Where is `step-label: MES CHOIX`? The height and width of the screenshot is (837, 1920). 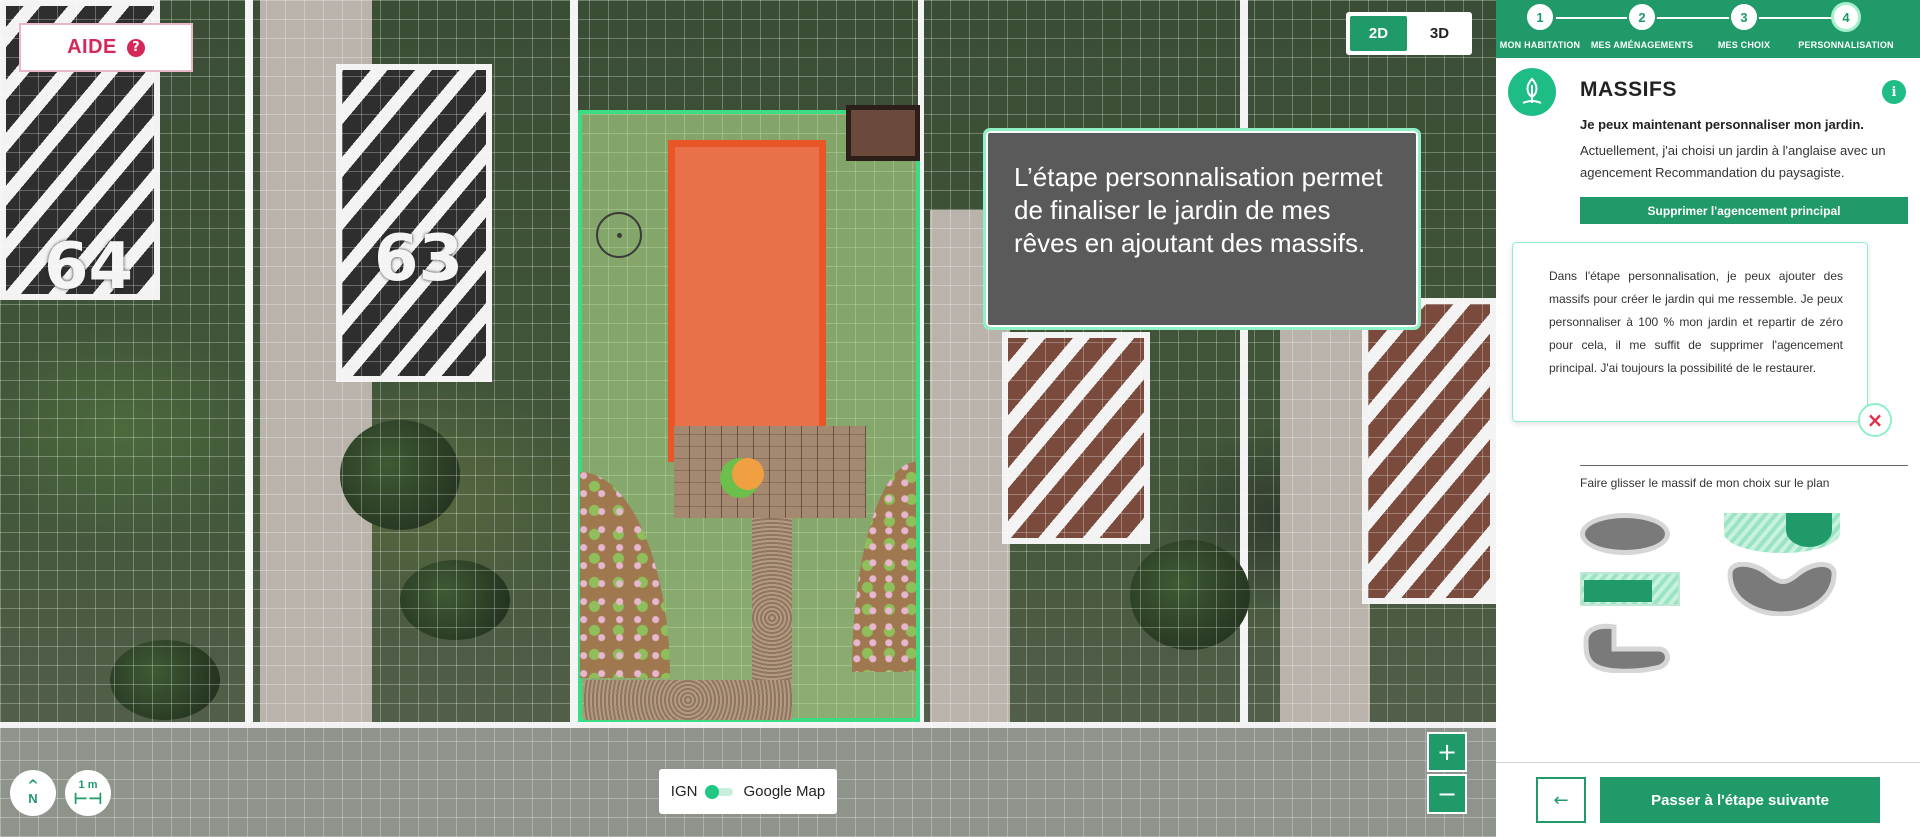 step-label: MES CHOIX is located at coordinates (1744, 45).